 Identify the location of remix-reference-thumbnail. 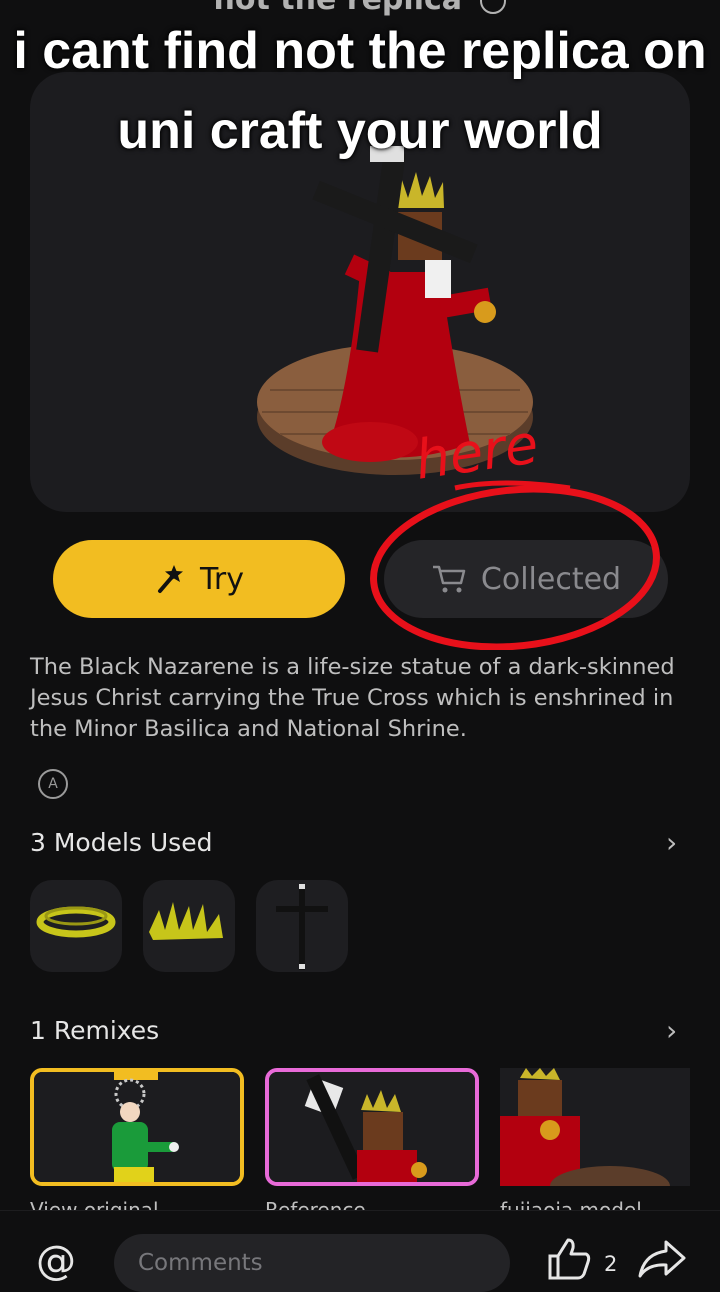
(372, 1127).